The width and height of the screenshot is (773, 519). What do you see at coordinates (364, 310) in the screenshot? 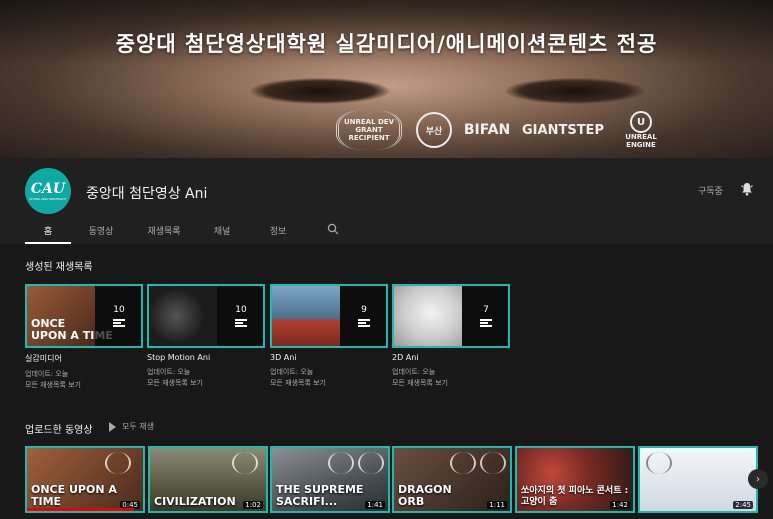
I see `playlist-count: 9` at bounding box center [364, 310].